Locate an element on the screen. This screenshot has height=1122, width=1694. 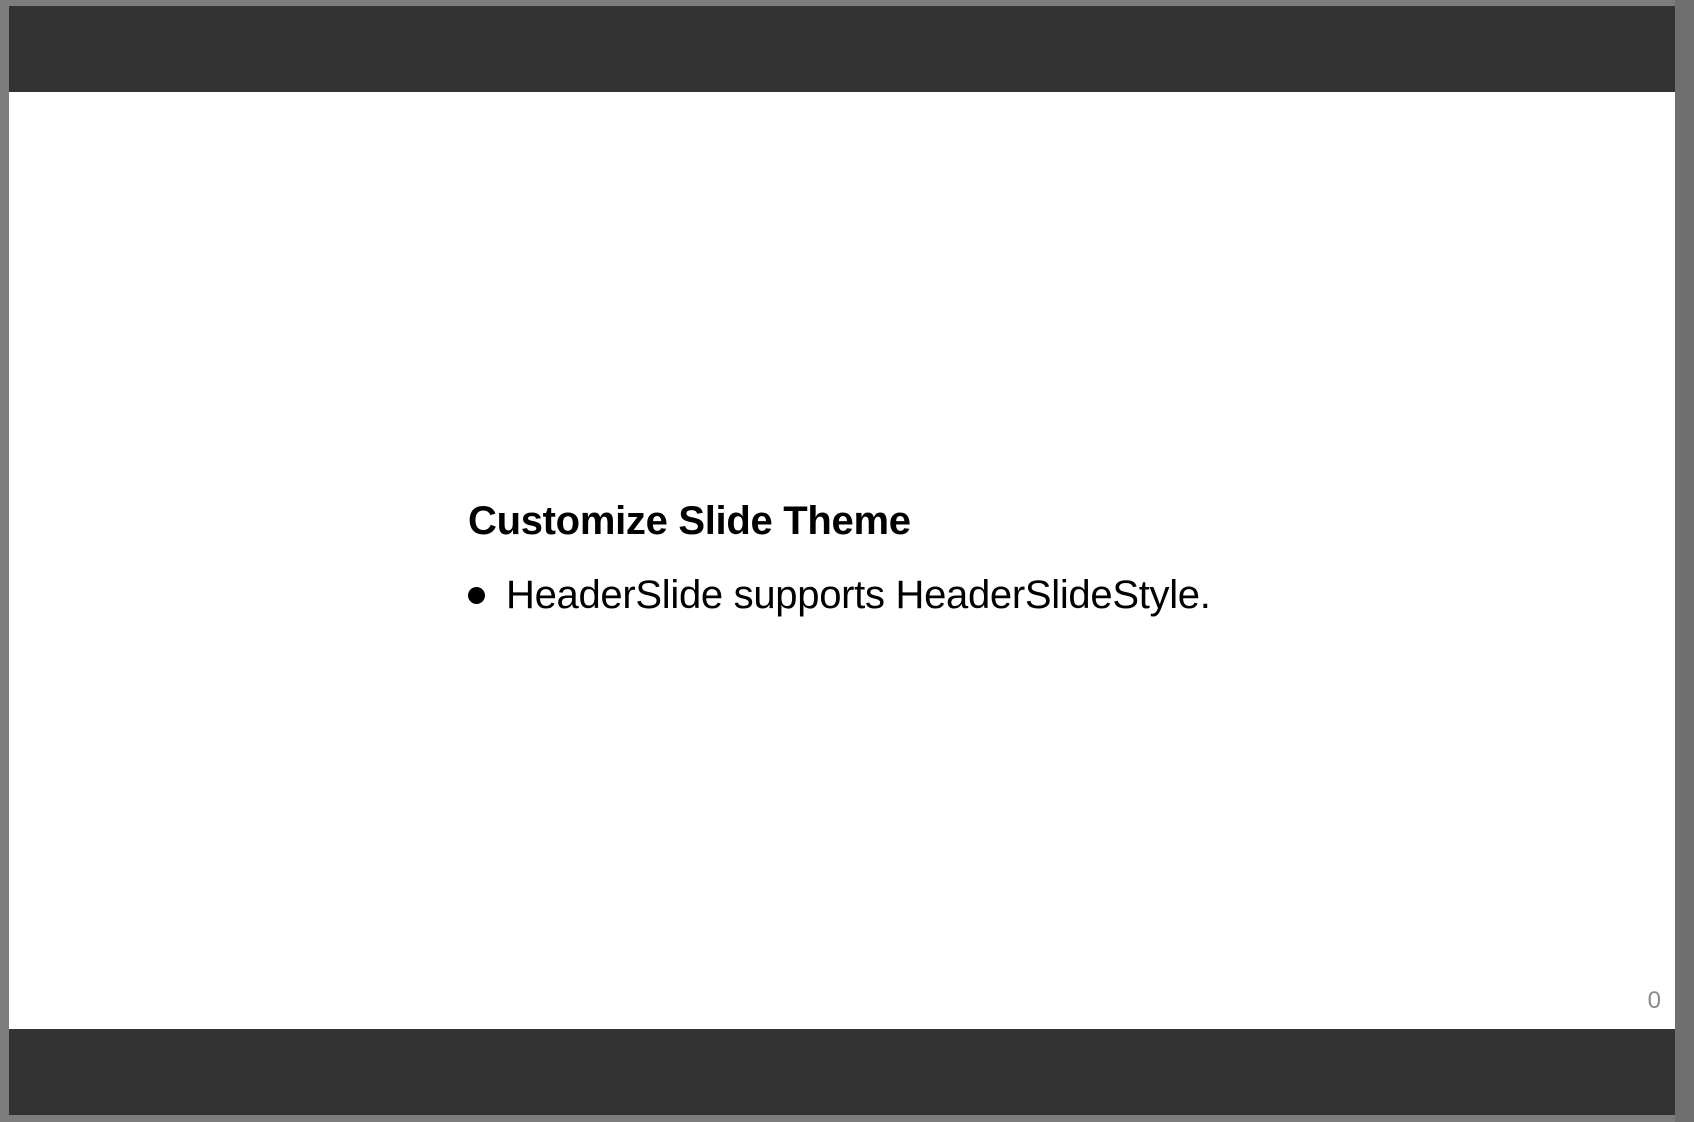
bullet-text: HeaderSlide supports HeaderSlideStyle. is located at coordinates (858, 595).